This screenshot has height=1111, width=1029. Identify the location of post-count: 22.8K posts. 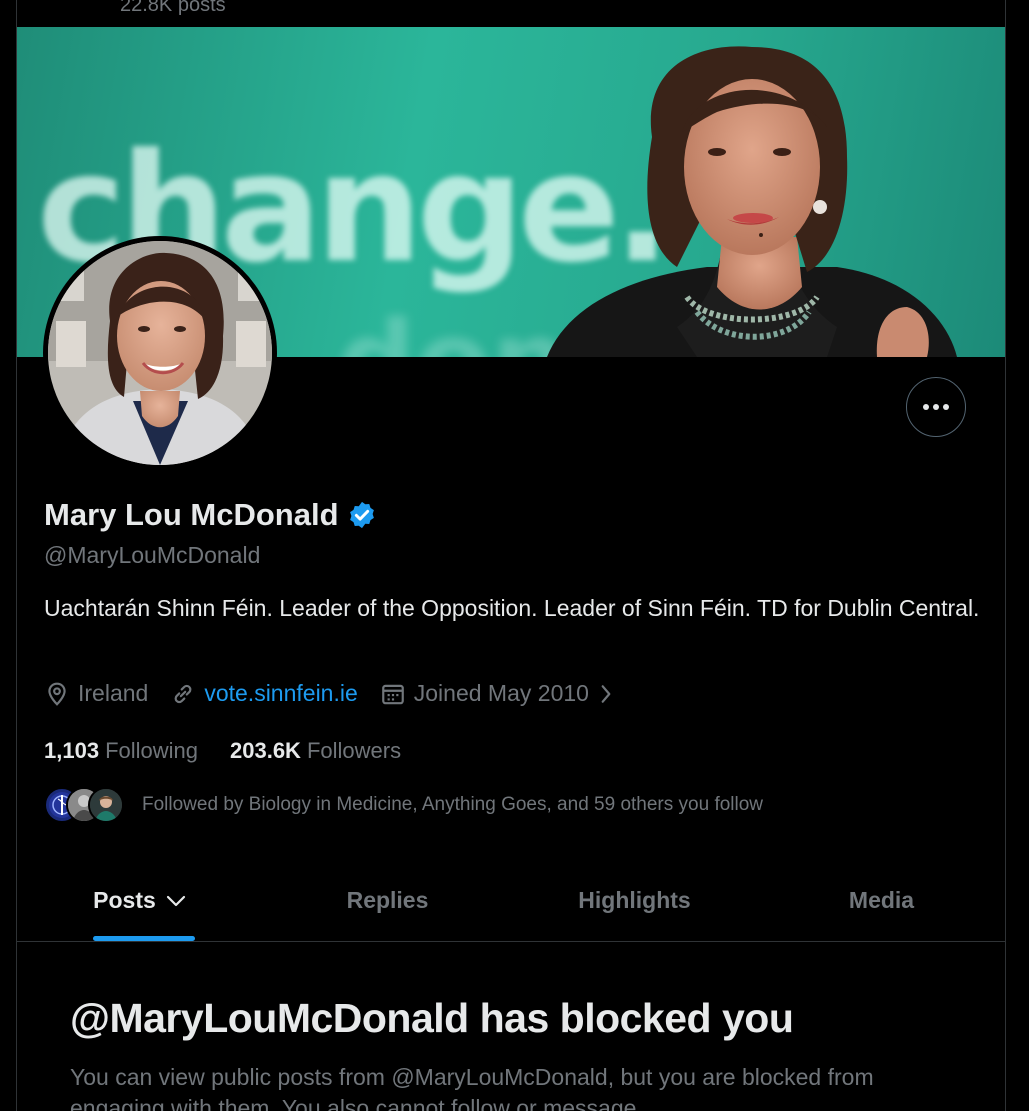
(173, 8).